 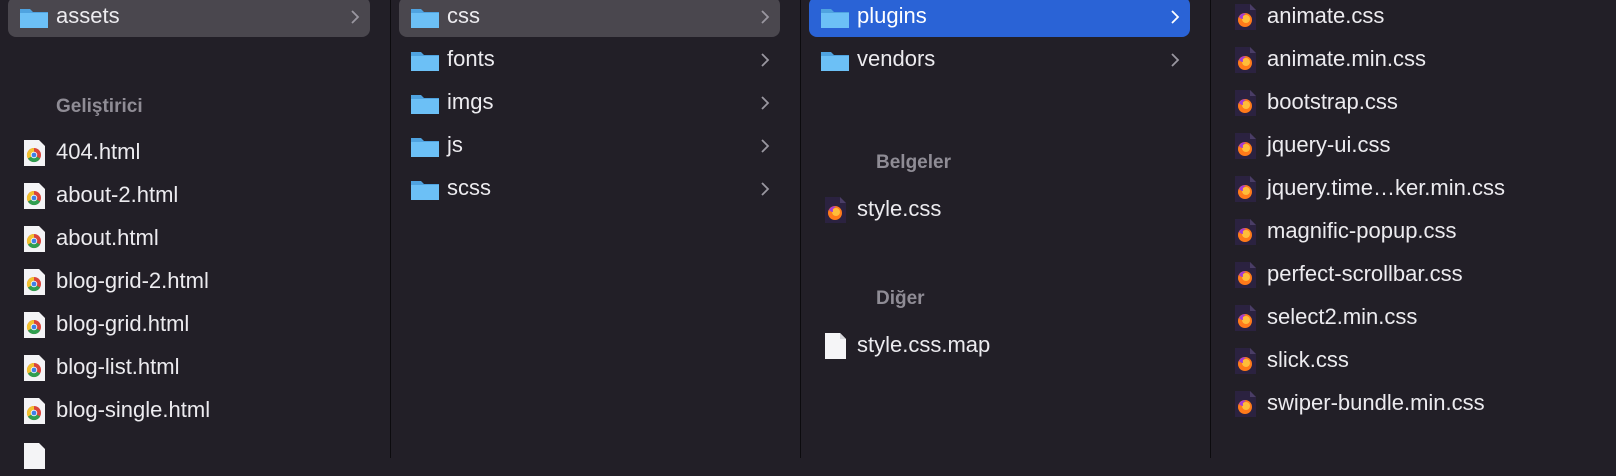 What do you see at coordinates (98, 151) in the screenshot?
I see `file-label: 404.html` at bounding box center [98, 151].